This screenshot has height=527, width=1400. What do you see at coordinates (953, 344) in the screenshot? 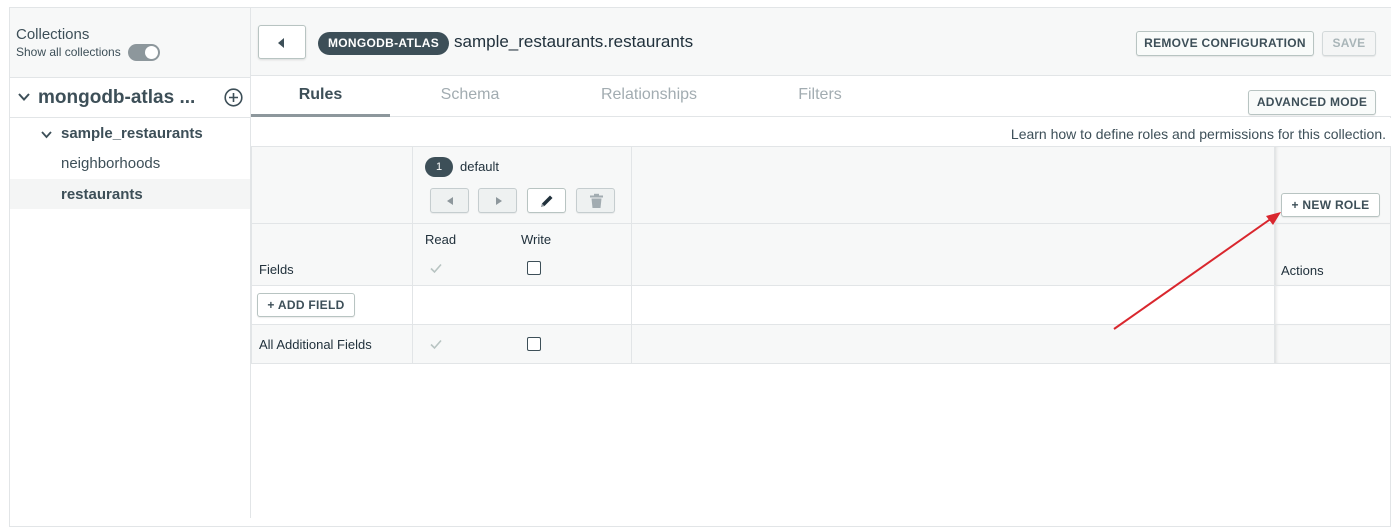
I see `table-row-spacer` at bounding box center [953, 344].